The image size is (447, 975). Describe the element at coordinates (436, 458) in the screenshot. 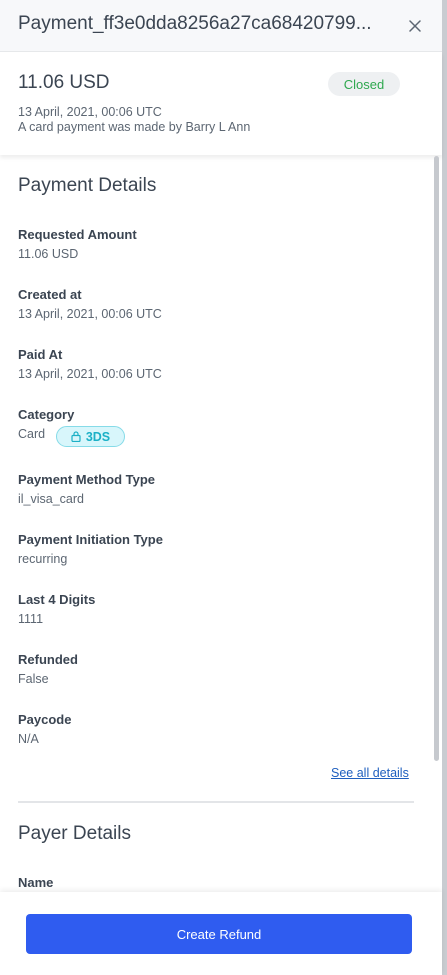

I see `scrollbar-thumb` at that location.